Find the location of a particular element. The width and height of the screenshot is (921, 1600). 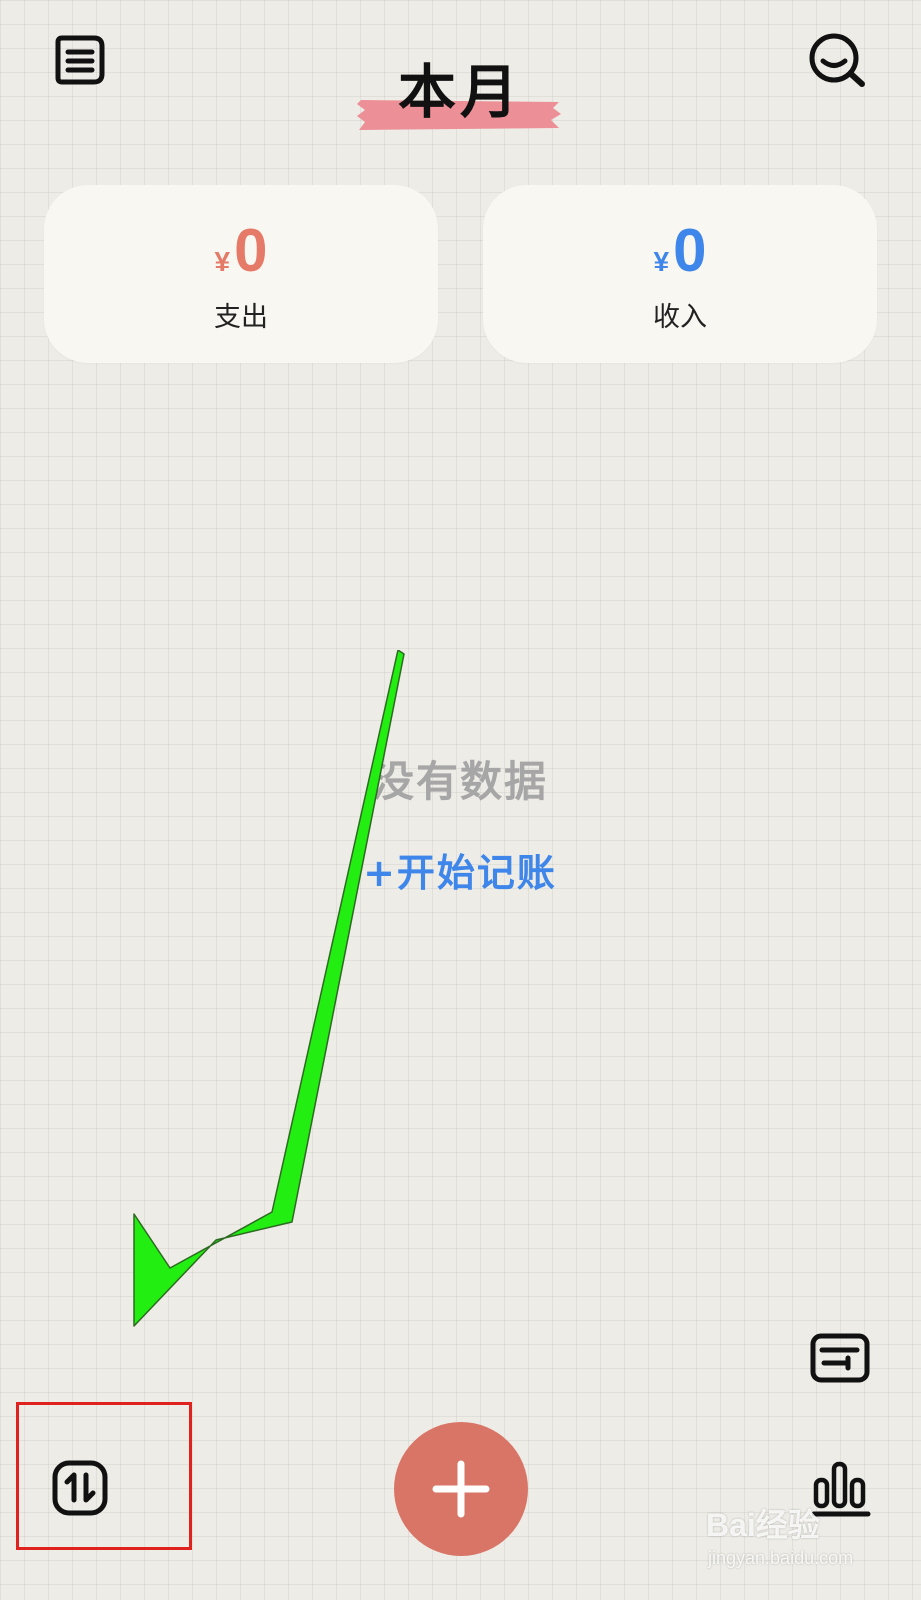

plus-icon is located at coordinates (461, 1489).